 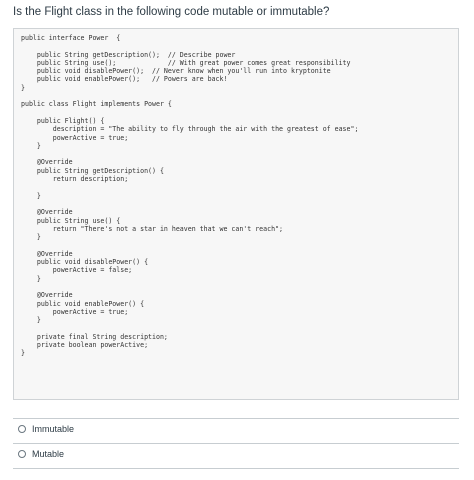 I want to click on option-immutable: Immutable, so click(x=46, y=429).